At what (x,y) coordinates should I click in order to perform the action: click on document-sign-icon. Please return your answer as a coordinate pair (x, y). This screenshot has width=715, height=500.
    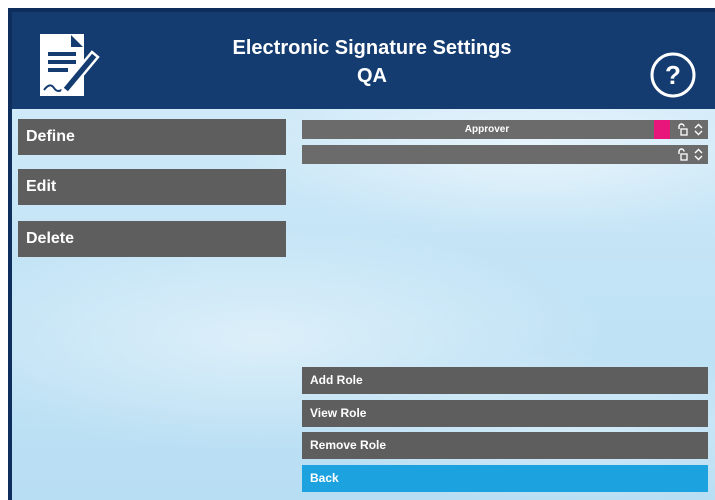
    Looking at the image, I should click on (70, 65).